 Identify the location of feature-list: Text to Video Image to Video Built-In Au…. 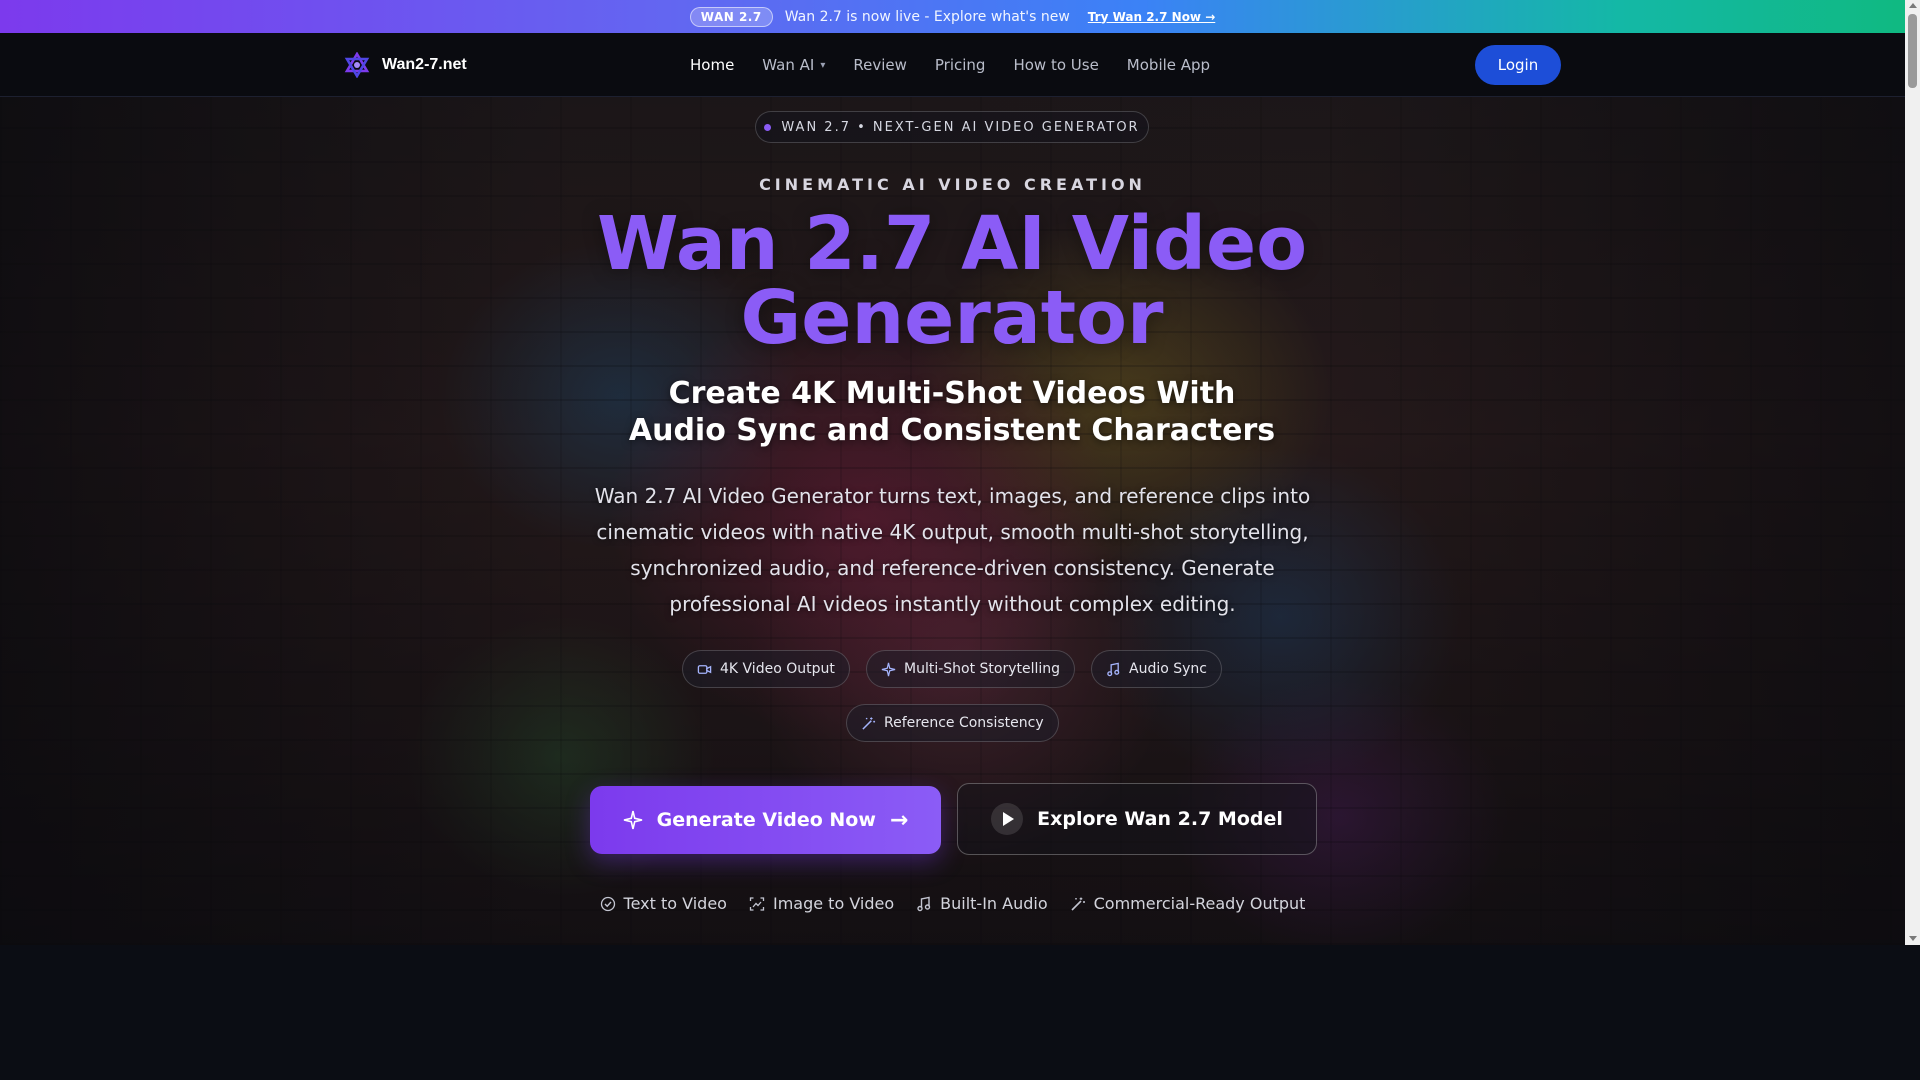
(952, 903).